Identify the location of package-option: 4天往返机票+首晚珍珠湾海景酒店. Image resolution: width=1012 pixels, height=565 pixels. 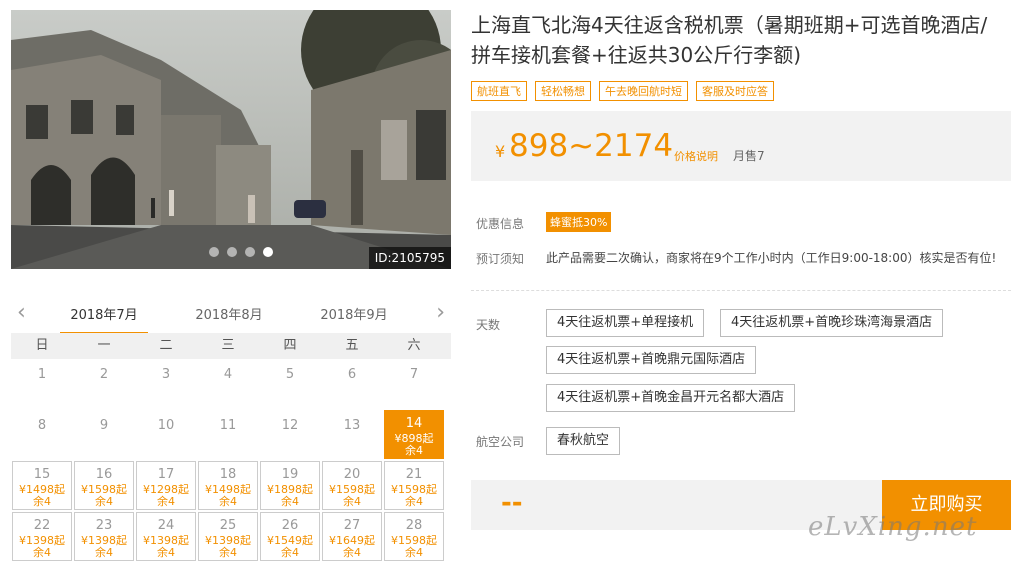
(832, 323).